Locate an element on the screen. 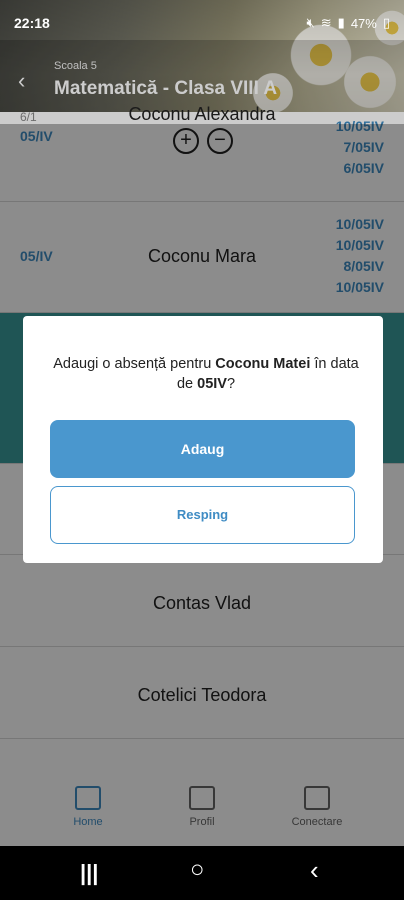  battery-percent: 47% is located at coordinates (363, 23).